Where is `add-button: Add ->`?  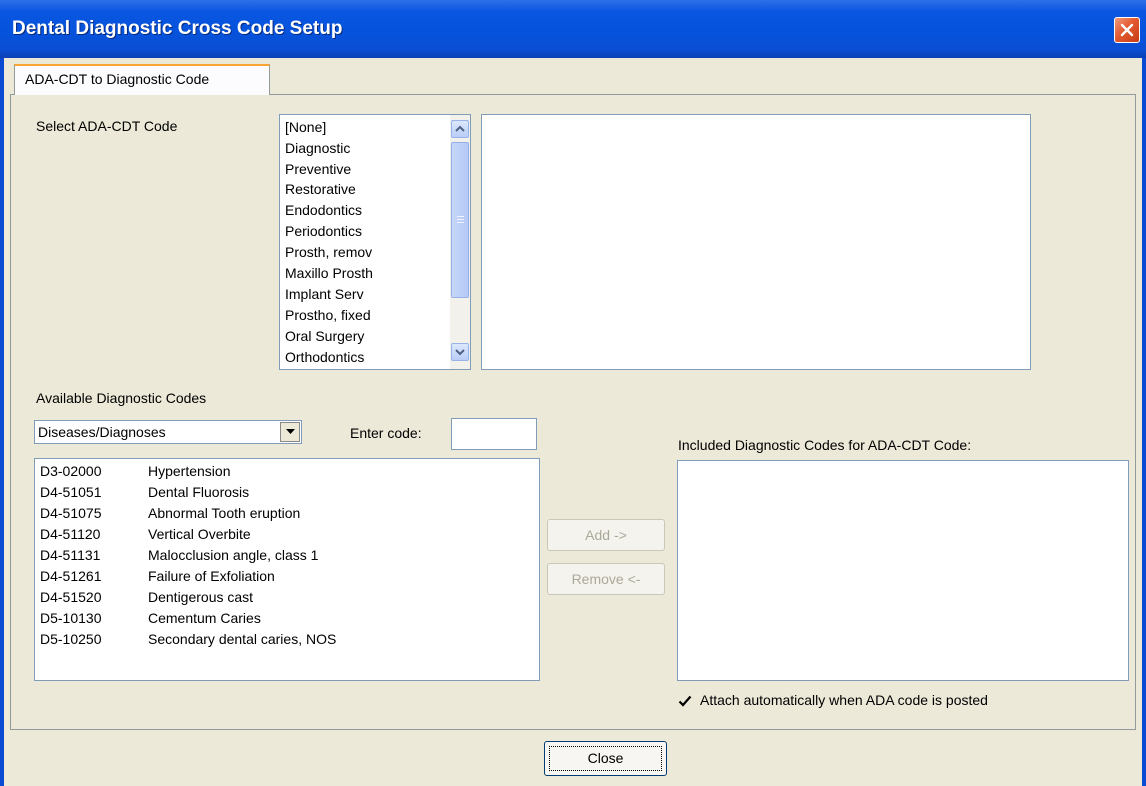
add-button: Add -> is located at coordinates (606, 535).